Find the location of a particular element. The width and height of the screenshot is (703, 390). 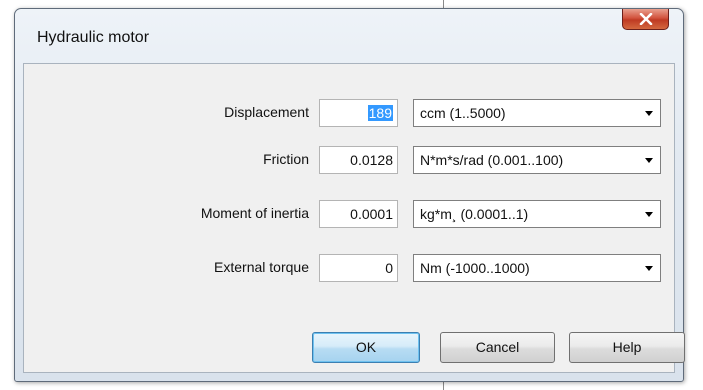

close-button is located at coordinates (645, 19).